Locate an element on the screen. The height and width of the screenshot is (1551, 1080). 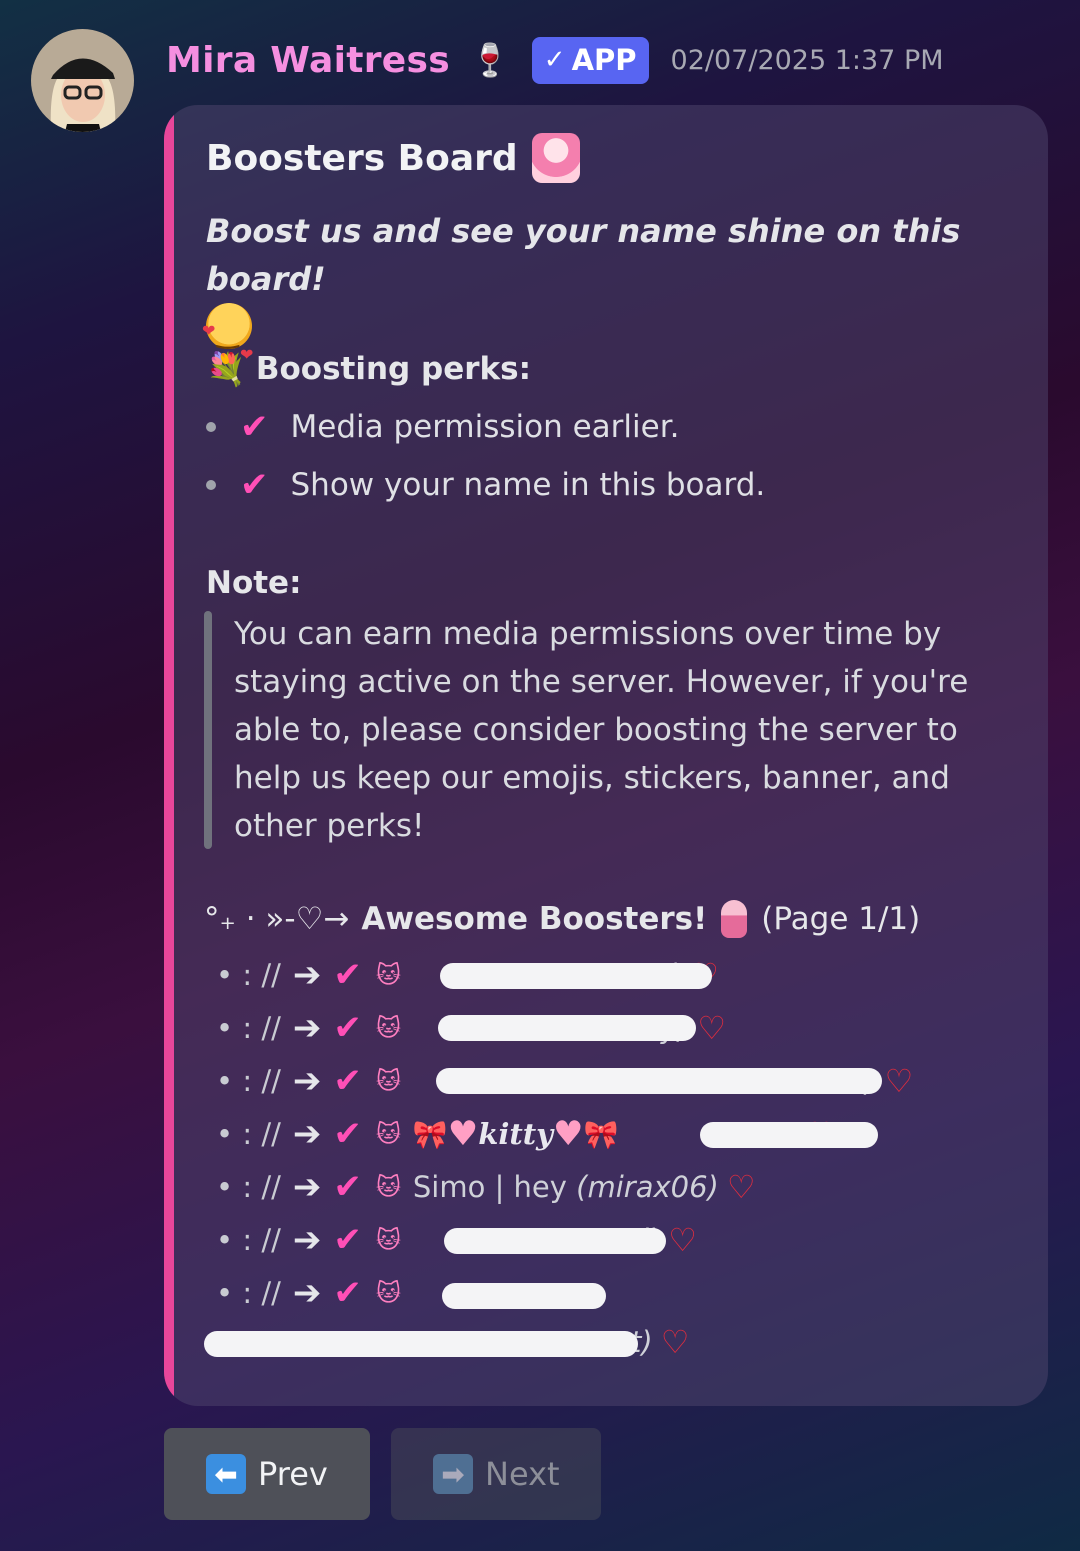
perk-item: ✔ Media permission earlier. is located at coordinates (442, 427).